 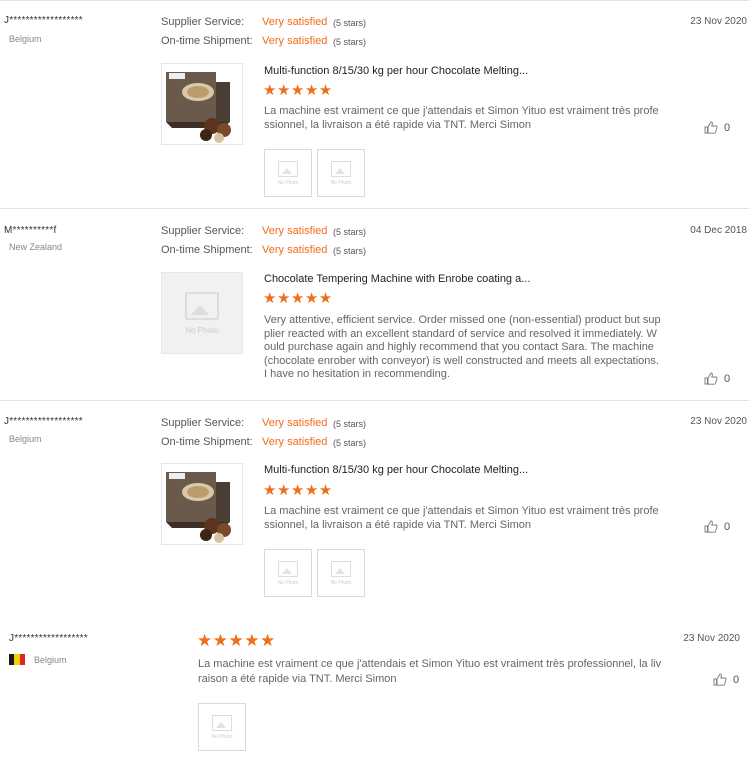 What do you see at coordinates (374, 0) in the screenshot?
I see `top-divider` at bounding box center [374, 0].